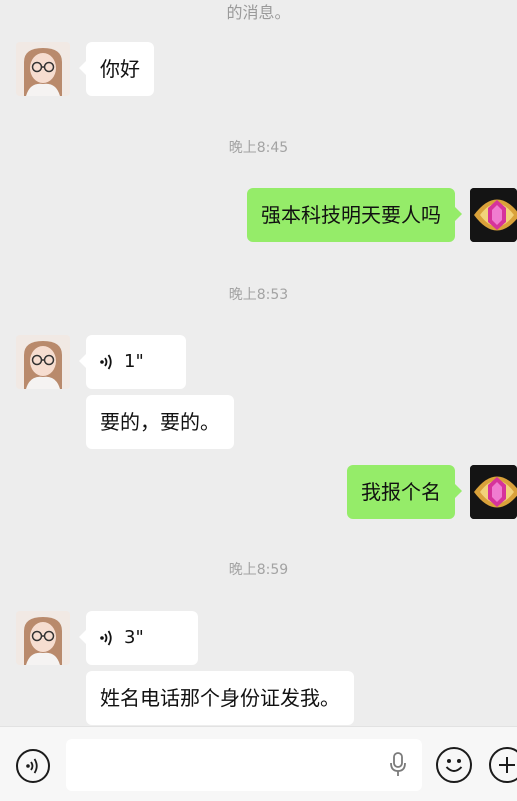 The width and height of the screenshot is (517, 801). Describe the element at coordinates (454, 765) in the screenshot. I see `emoji-icon` at that location.